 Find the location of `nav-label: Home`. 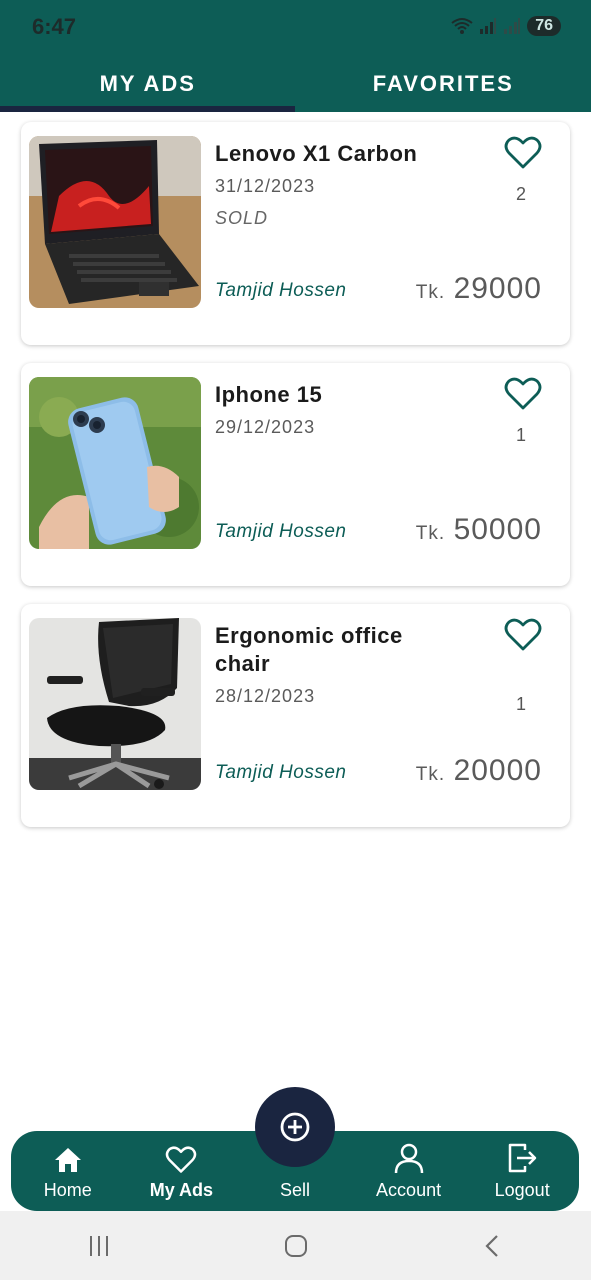

nav-label: Home is located at coordinates (67, 1190).